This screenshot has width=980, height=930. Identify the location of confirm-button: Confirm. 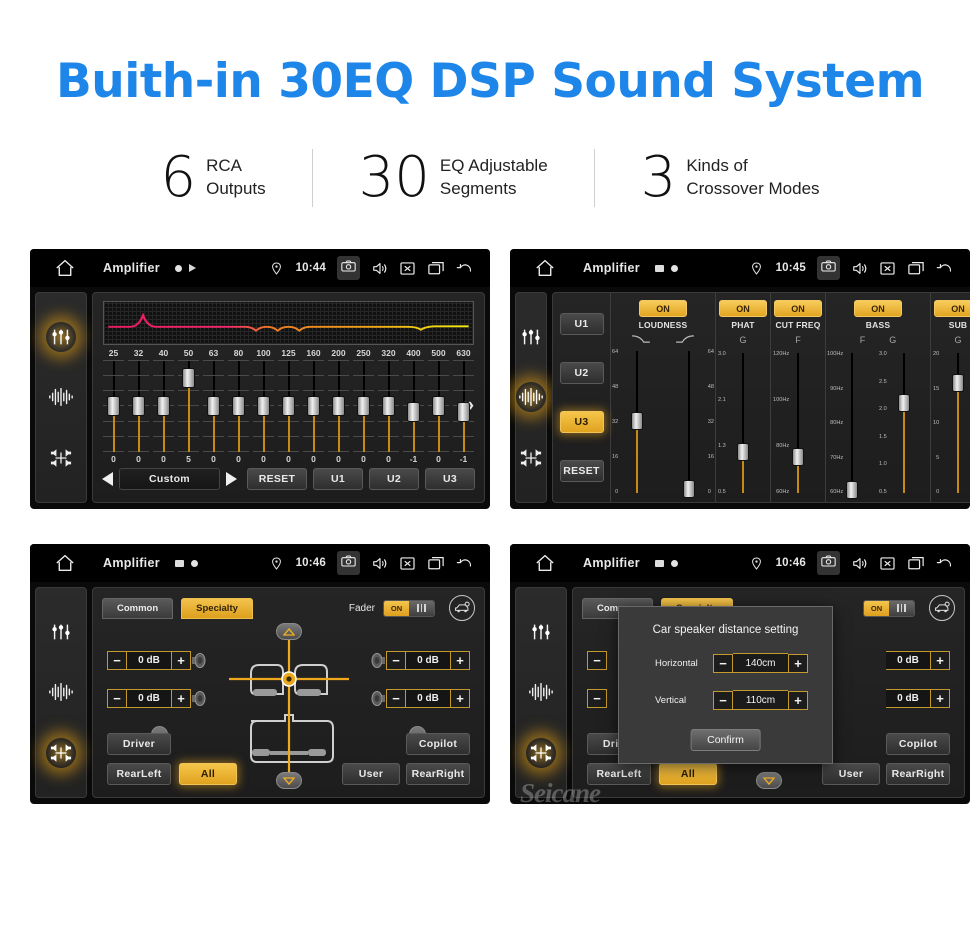
(725, 740).